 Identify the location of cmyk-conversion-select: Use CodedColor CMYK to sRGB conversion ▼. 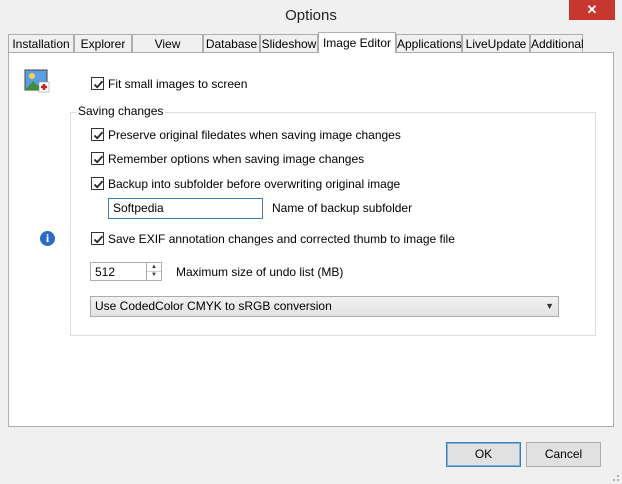
(324, 306).